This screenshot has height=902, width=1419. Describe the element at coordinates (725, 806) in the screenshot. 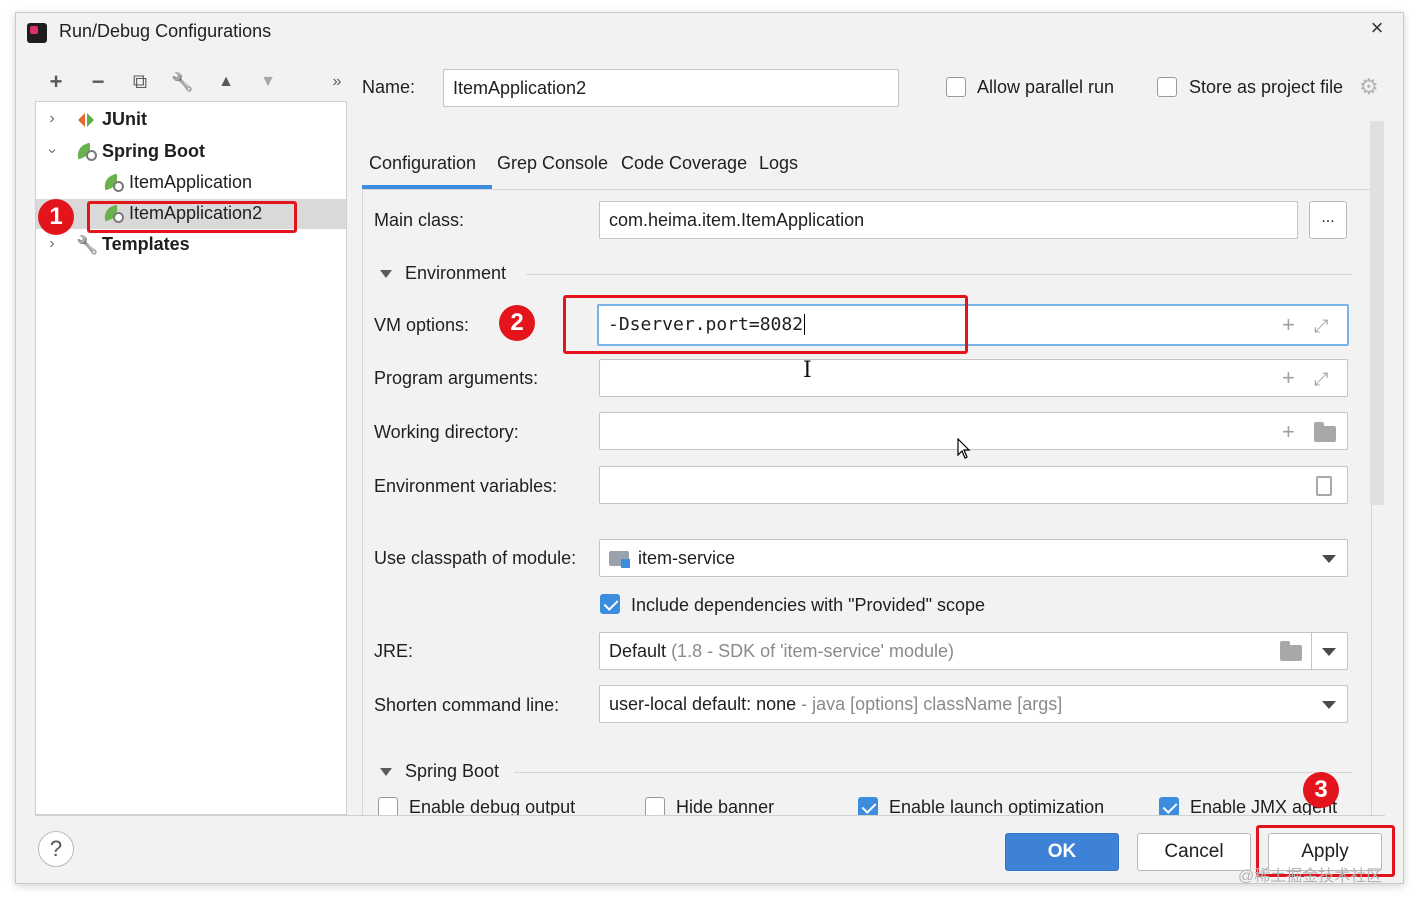

I see `hide-banner-label: Hide banner` at that location.